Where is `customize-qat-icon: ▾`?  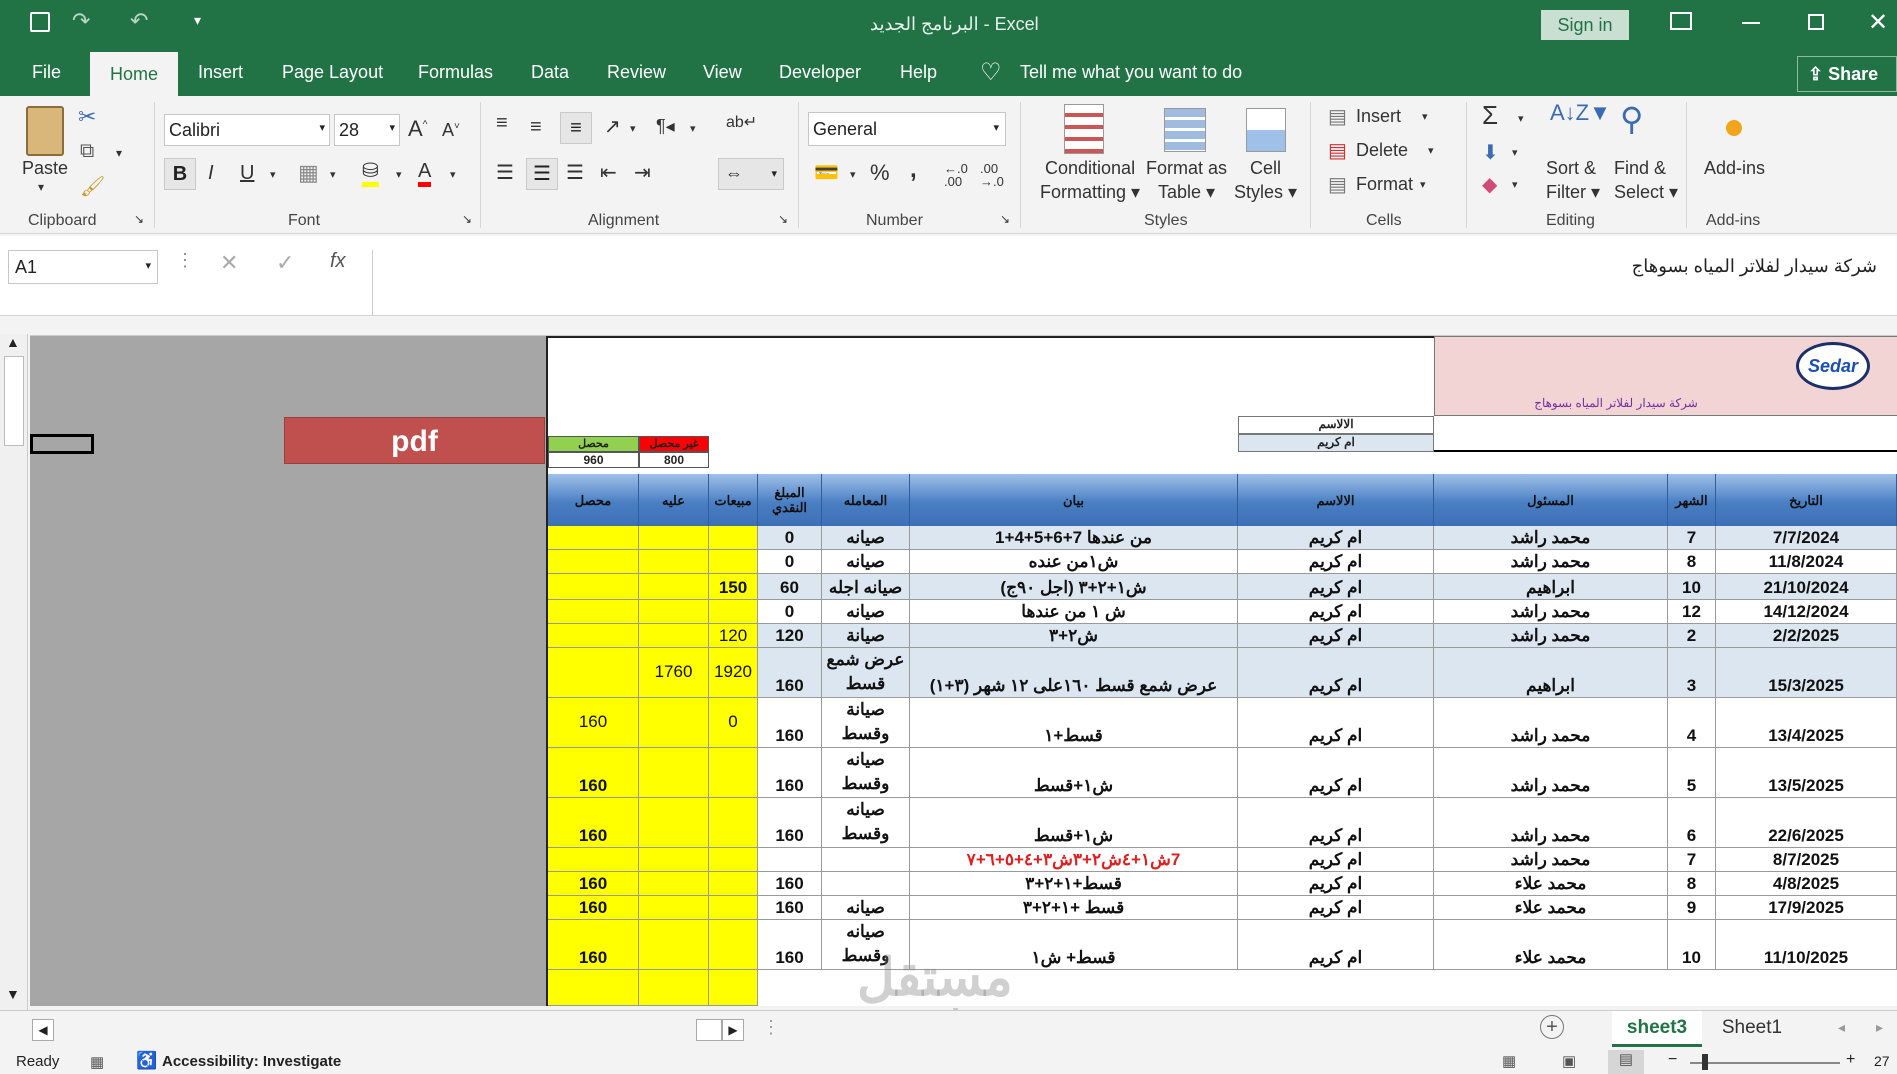
customize-qat-icon: ▾ is located at coordinates (197, 20).